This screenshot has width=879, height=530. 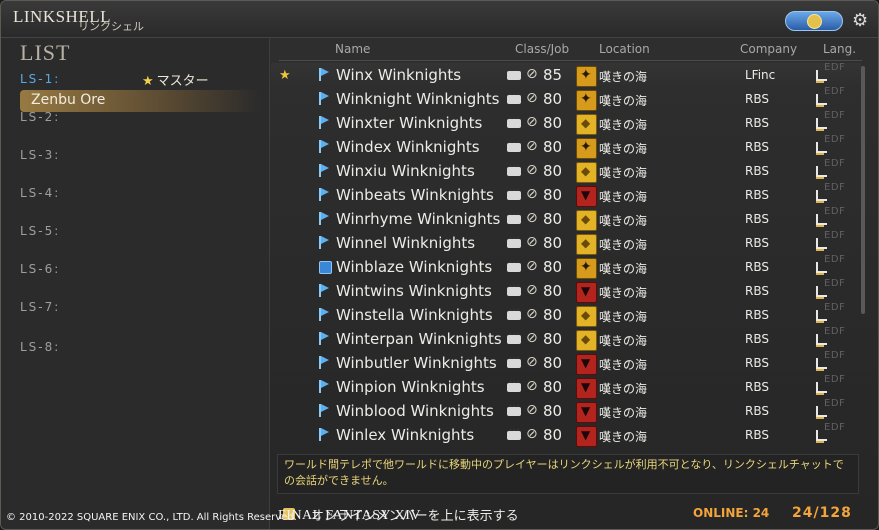 What do you see at coordinates (566, 218) in the screenshot?
I see `table-row: Winrhyme Winknights ⊘ 80 嘆きの海 RBS EDF` at bounding box center [566, 218].